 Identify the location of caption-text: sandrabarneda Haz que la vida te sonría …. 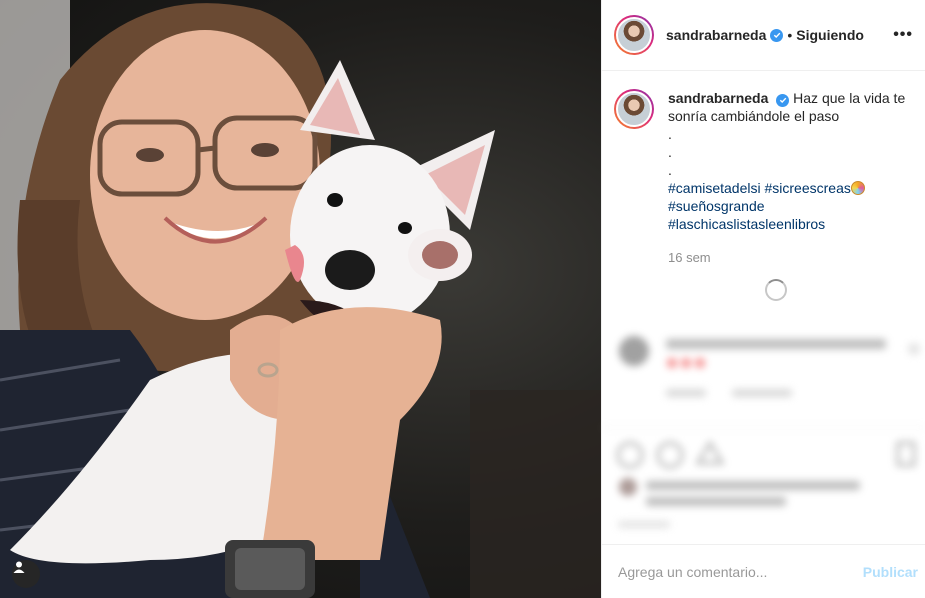
(788, 178).